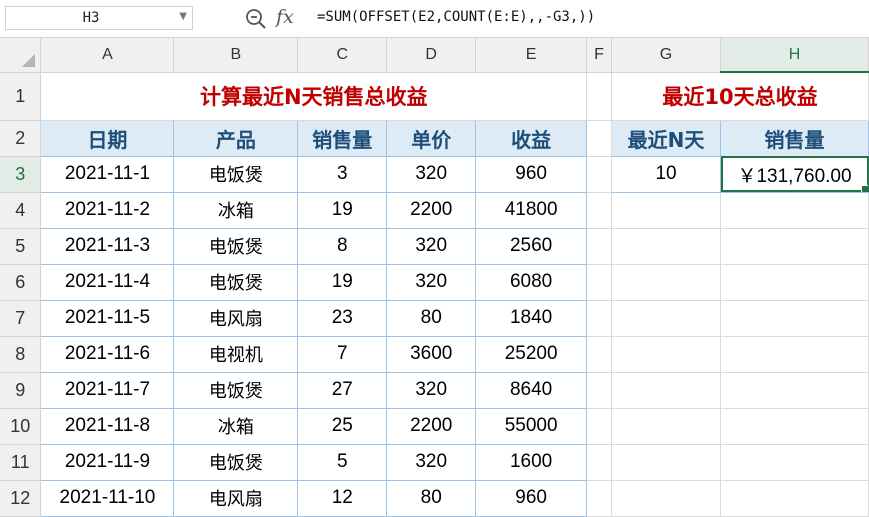 Image resolution: width=869 pixels, height=517 pixels. Describe the element at coordinates (99, 18) in the screenshot. I see `name-box: H3 ▼` at that location.